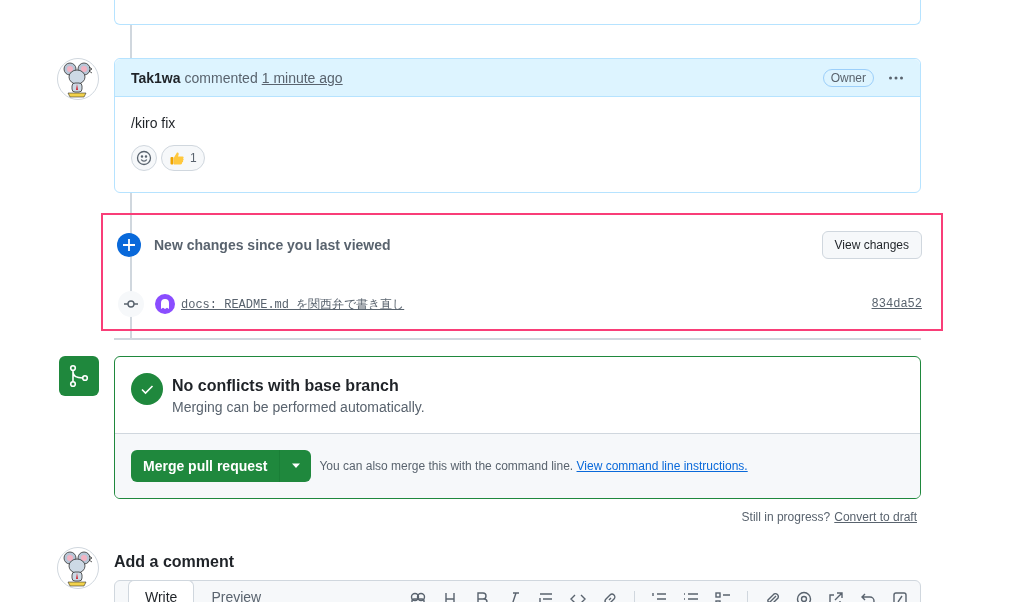 The height and width of the screenshot is (602, 1015). What do you see at coordinates (896, 304) in the screenshot?
I see `commit-sha: 834da52` at bounding box center [896, 304].